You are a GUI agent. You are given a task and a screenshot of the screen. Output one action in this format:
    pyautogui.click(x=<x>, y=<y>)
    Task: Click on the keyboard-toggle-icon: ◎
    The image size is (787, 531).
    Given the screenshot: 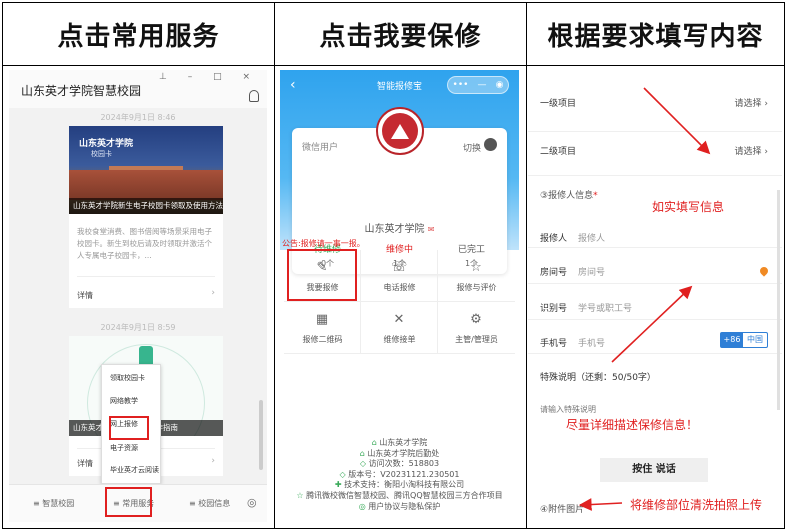 What is the action you would take?
    pyautogui.click(x=252, y=502)
    